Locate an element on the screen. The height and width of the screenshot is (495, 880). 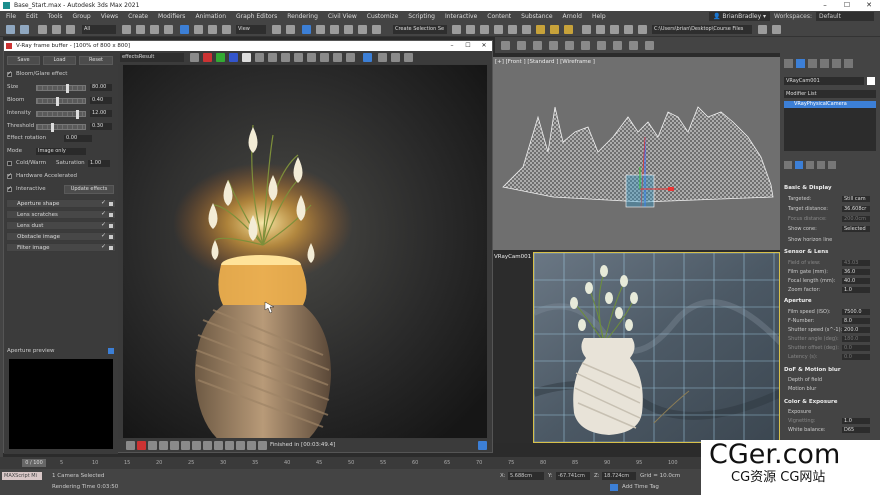
update-effects-button: Update effects is located at coordinates (89, 189).